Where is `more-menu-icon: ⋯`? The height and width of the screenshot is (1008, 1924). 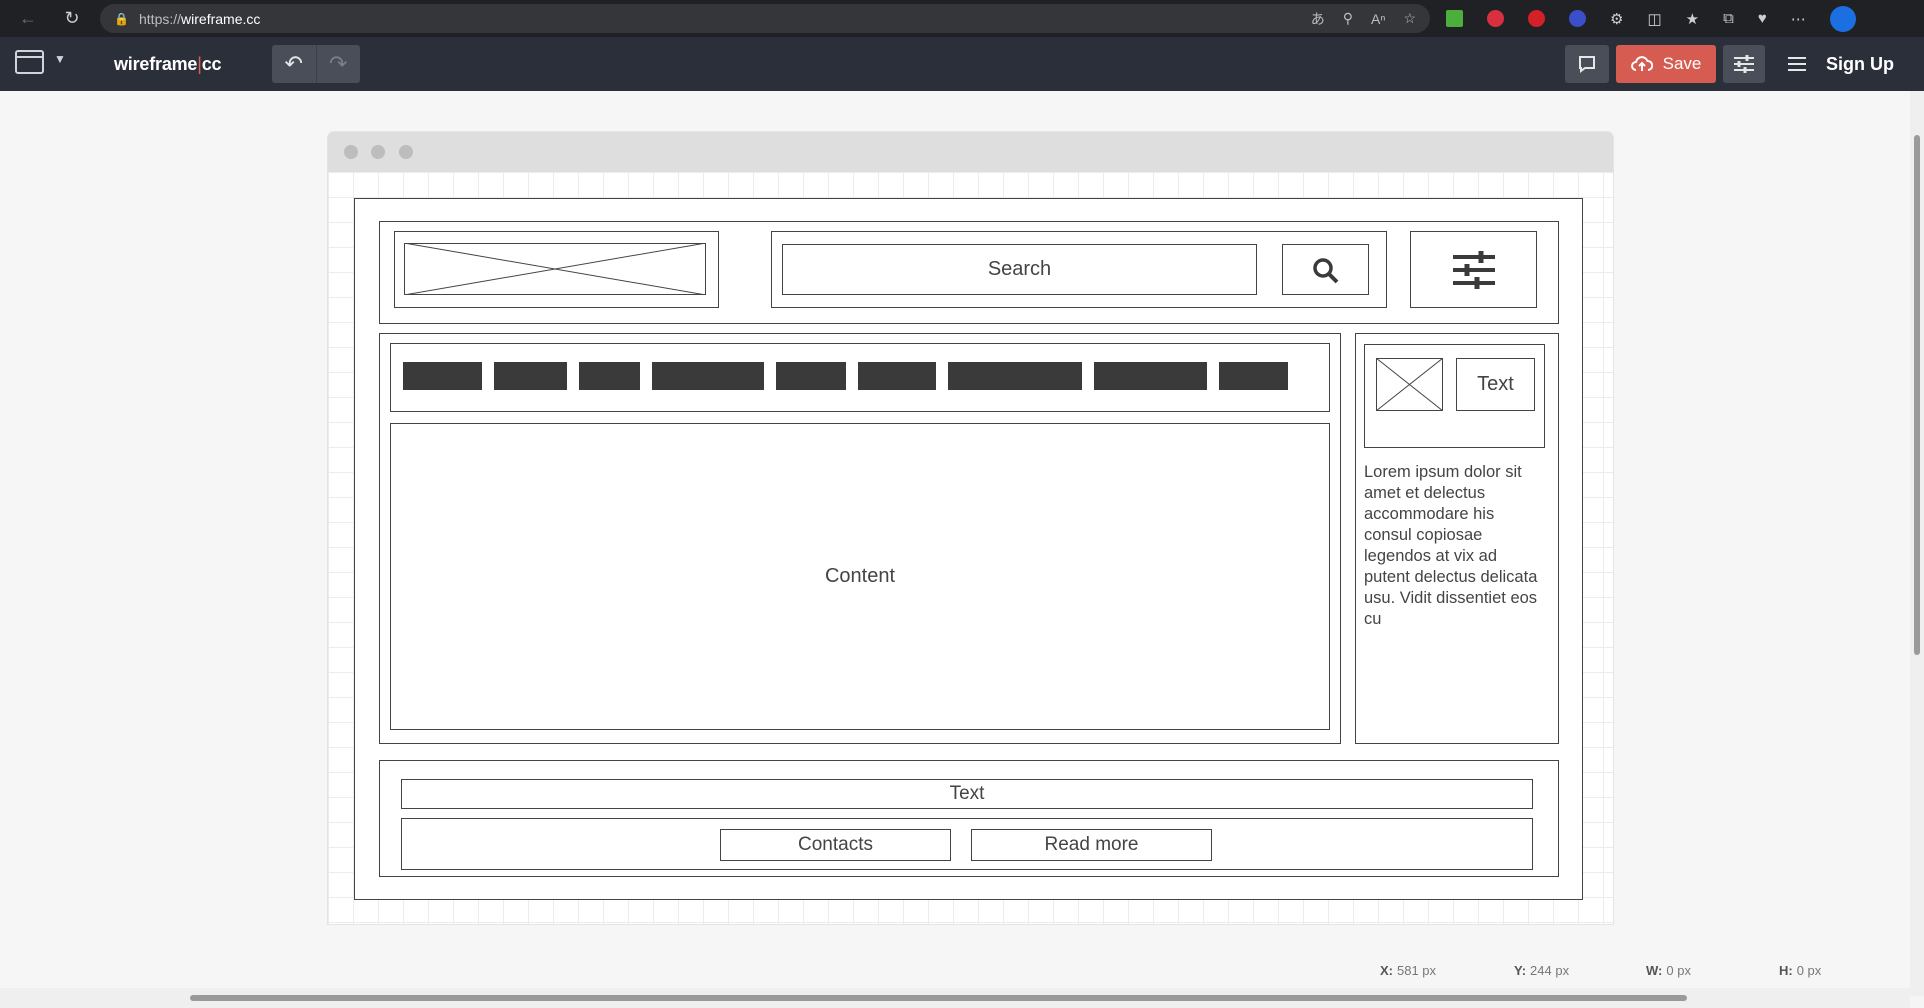 more-menu-icon: ⋯ is located at coordinates (1798, 19).